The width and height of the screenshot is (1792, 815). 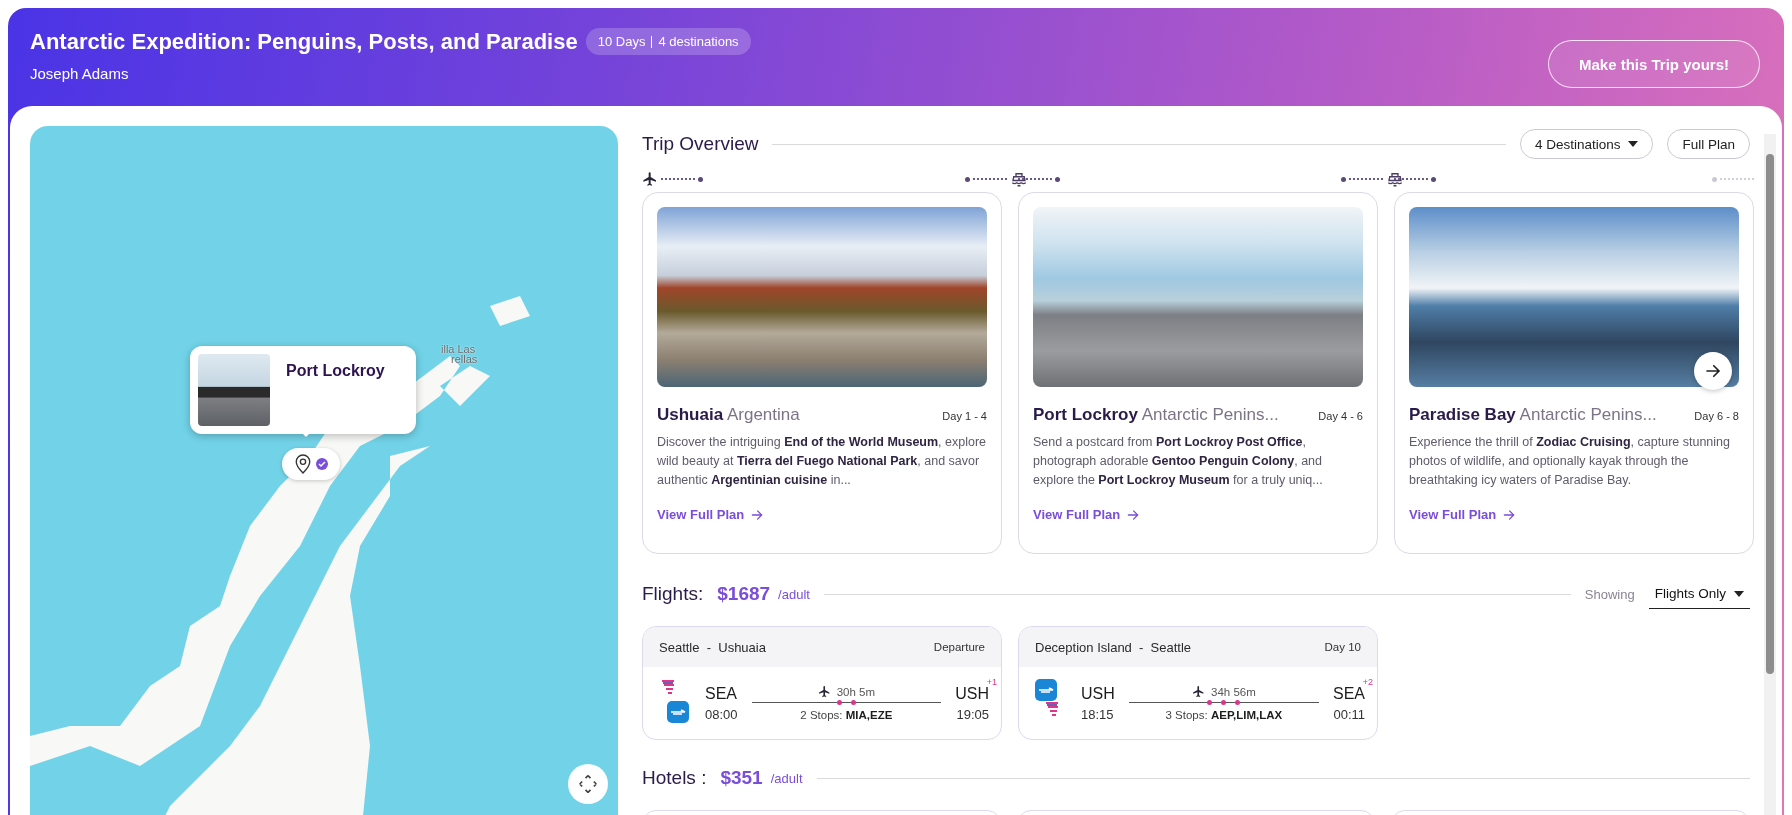 I want to click on arrival-time: 00:11, so click(x=1349, y=714).